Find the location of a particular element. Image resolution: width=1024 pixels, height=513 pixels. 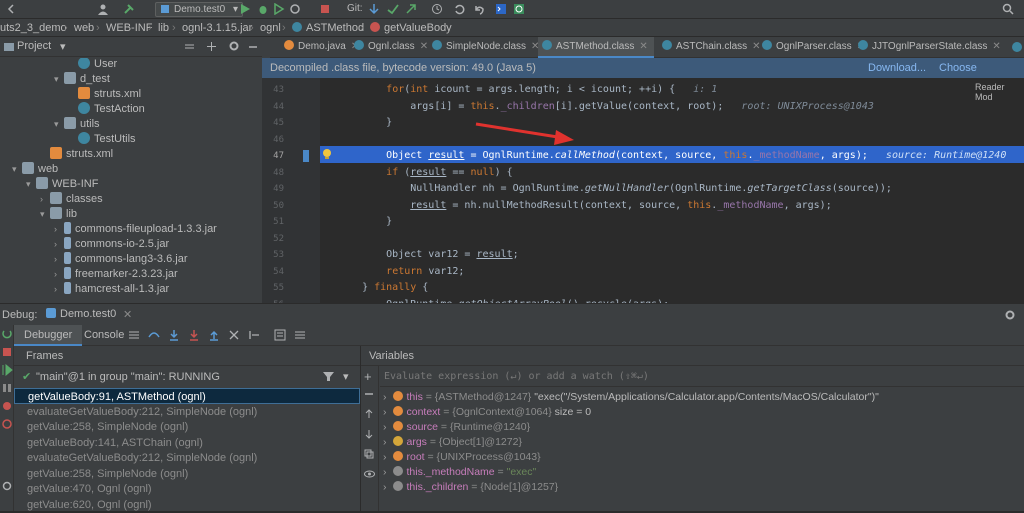

intention-bulb-icon is located at coordinates (327, 154).